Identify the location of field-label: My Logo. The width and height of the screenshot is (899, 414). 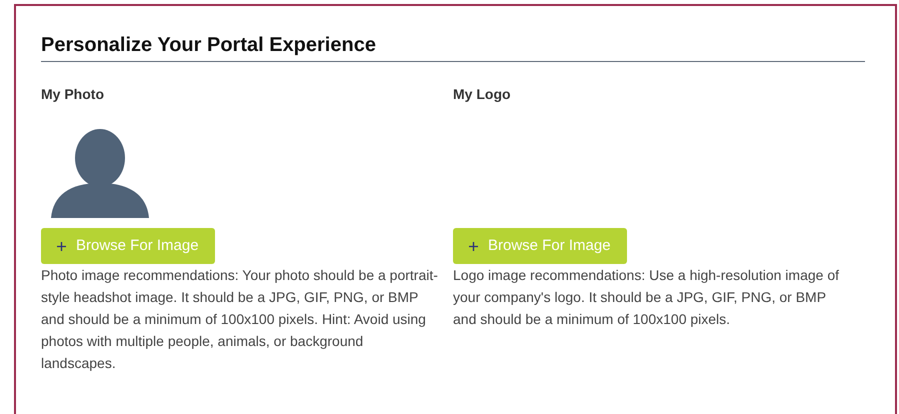
(482, 94).